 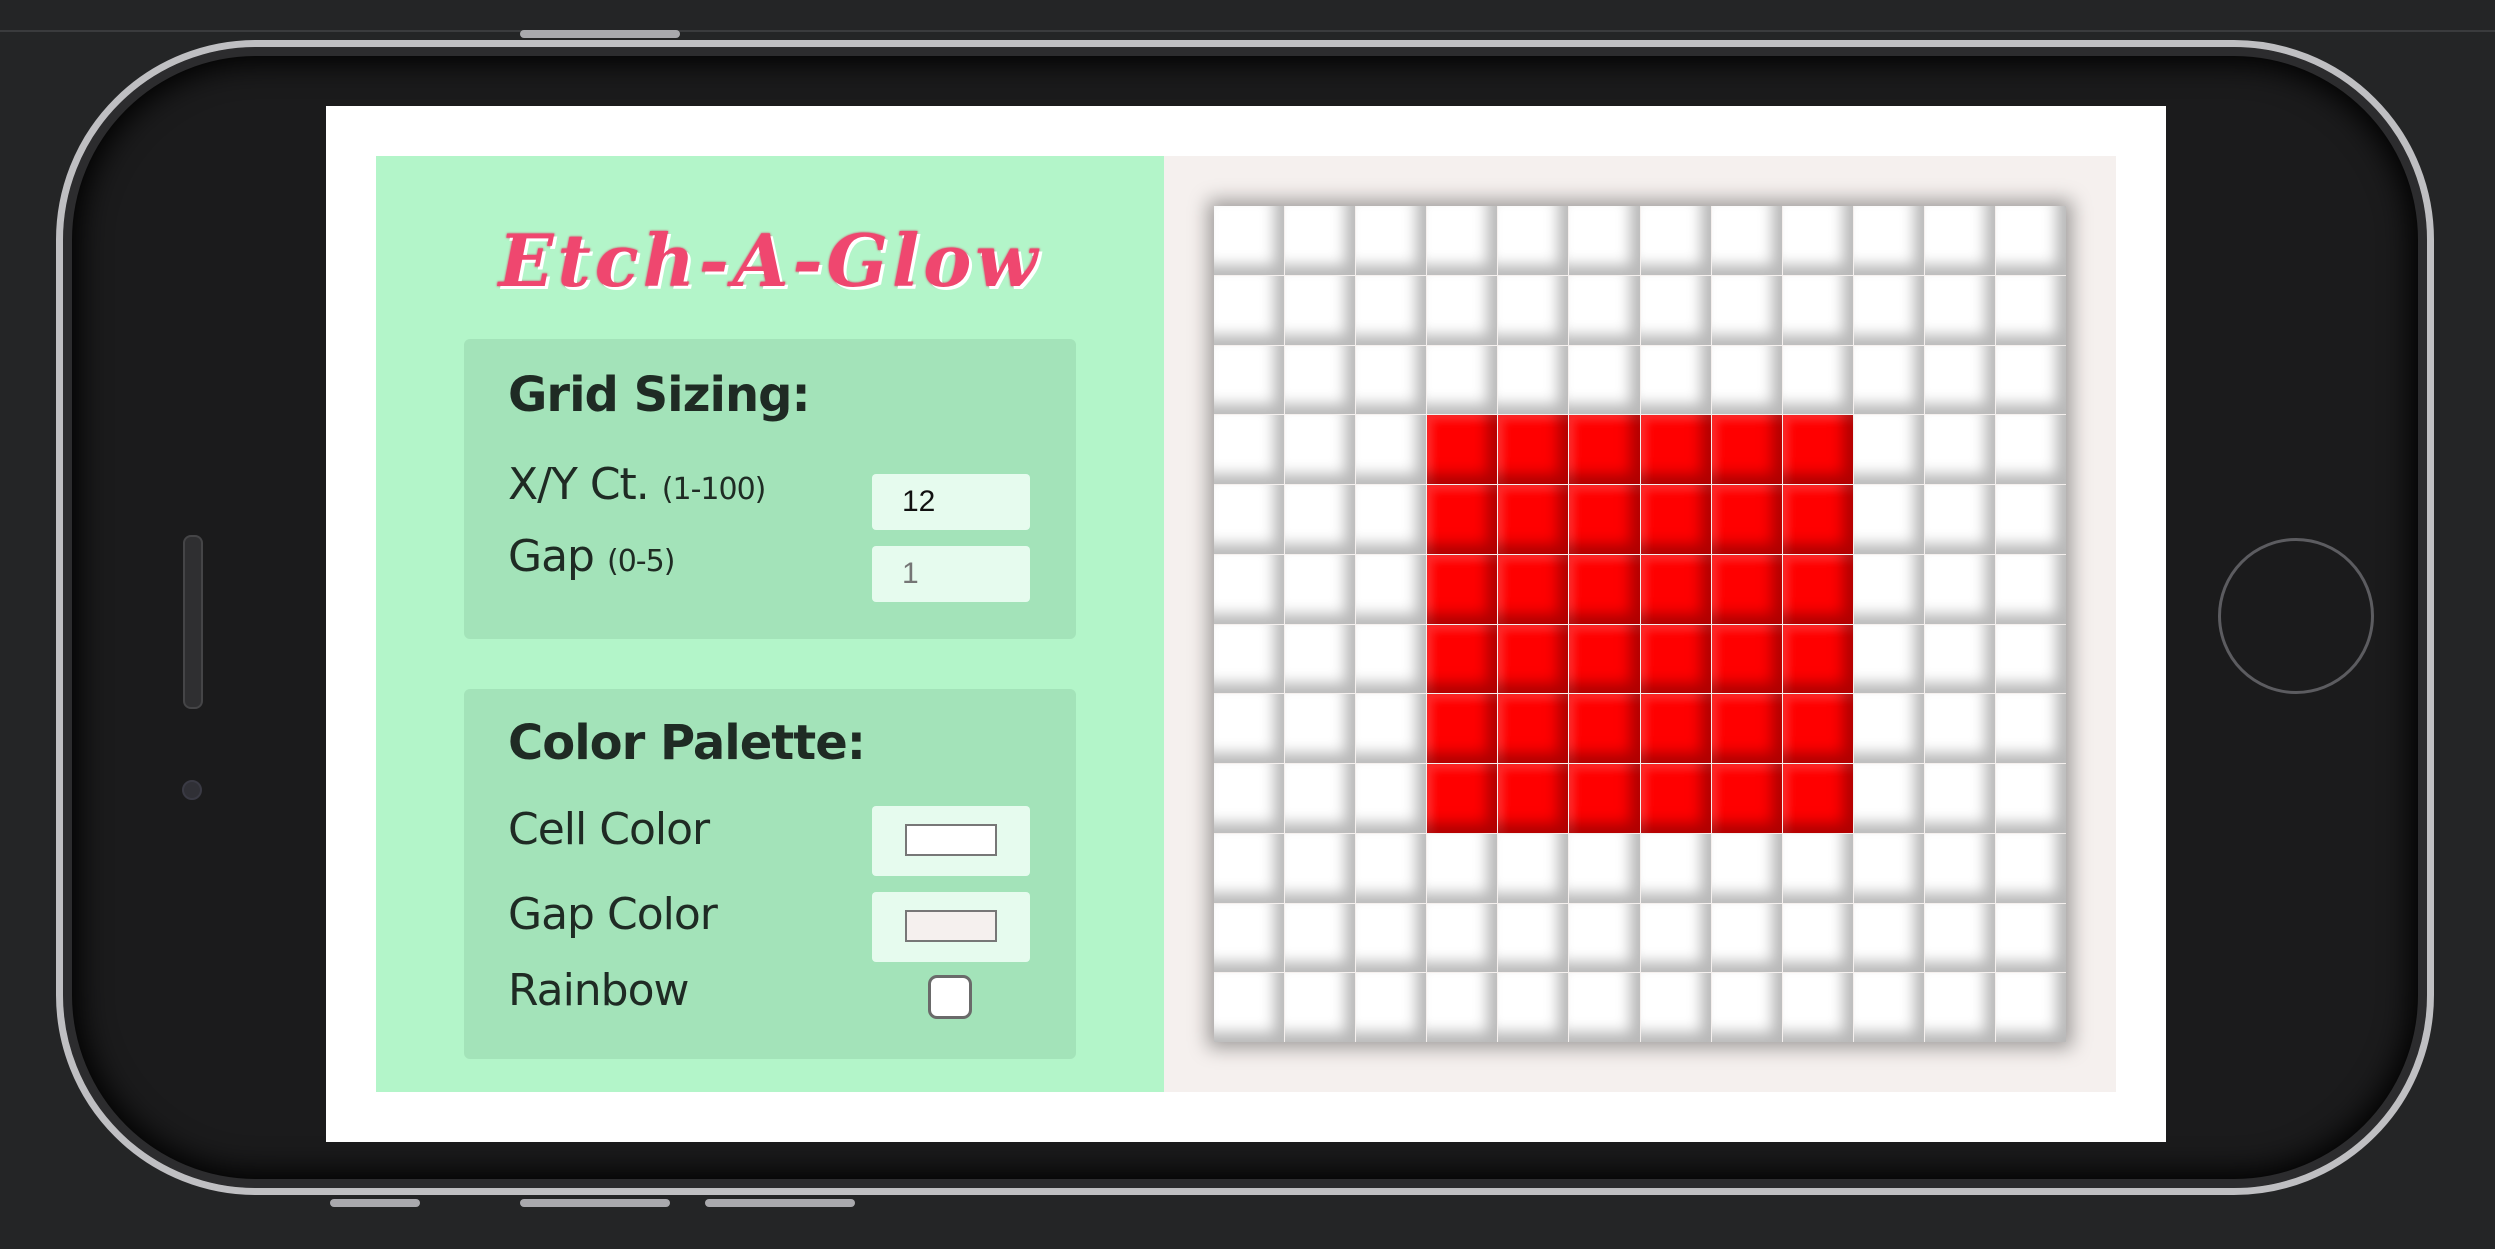 What do you see at coordinates (951, 502) in the screenshot?
I see `grid-count-input` at bounding box center [951, 502].